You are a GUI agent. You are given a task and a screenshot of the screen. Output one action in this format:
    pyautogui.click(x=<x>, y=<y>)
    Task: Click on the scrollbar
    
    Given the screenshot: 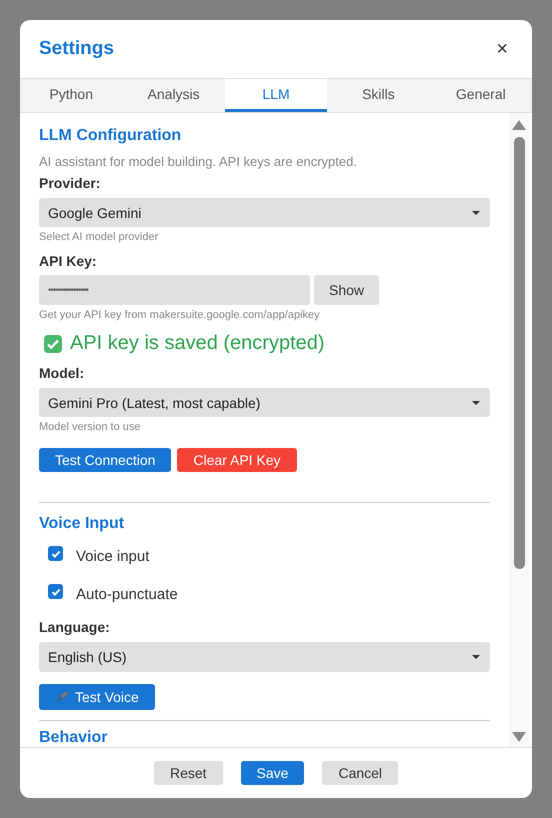 What is the action you would take?
    pyautogui.click(x=519, y=430)
    